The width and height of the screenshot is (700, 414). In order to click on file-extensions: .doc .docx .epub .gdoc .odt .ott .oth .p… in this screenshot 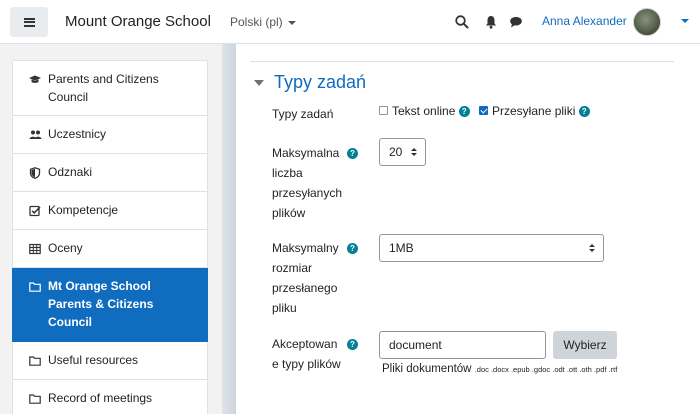, I will do `click(546, 369)`.